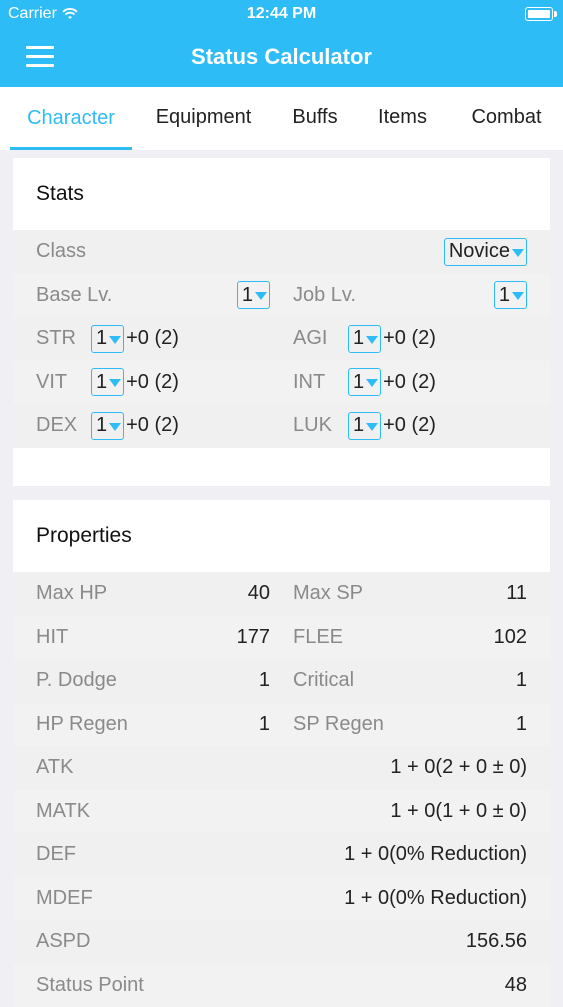 The image size is (563, 1007). I want to click on mdef-value: 1 + 0(0% Reduction), so click(435, 899).